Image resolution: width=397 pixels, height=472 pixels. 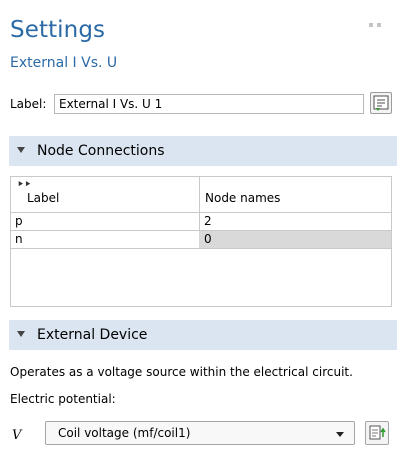 I want to click on pin-icon, so click(x=377, y=25).